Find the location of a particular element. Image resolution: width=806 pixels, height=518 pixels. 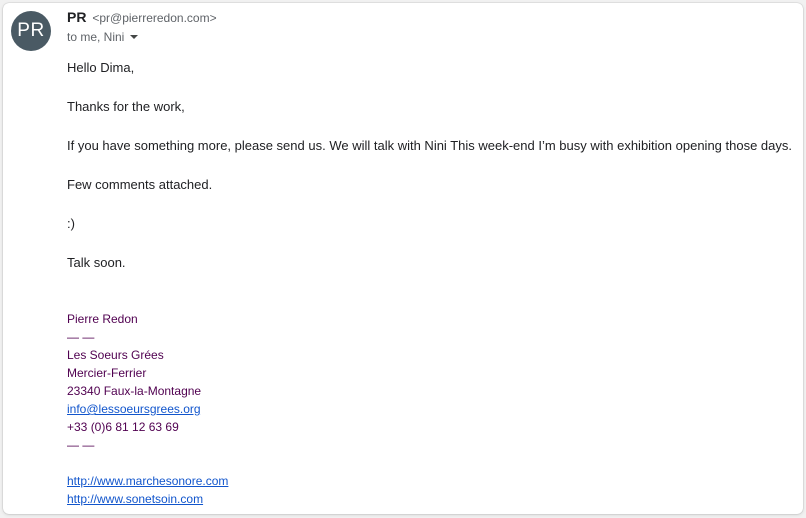

signature-phone: +33 (0)6 81 12 63 69 is located at coordinates (123, 427).